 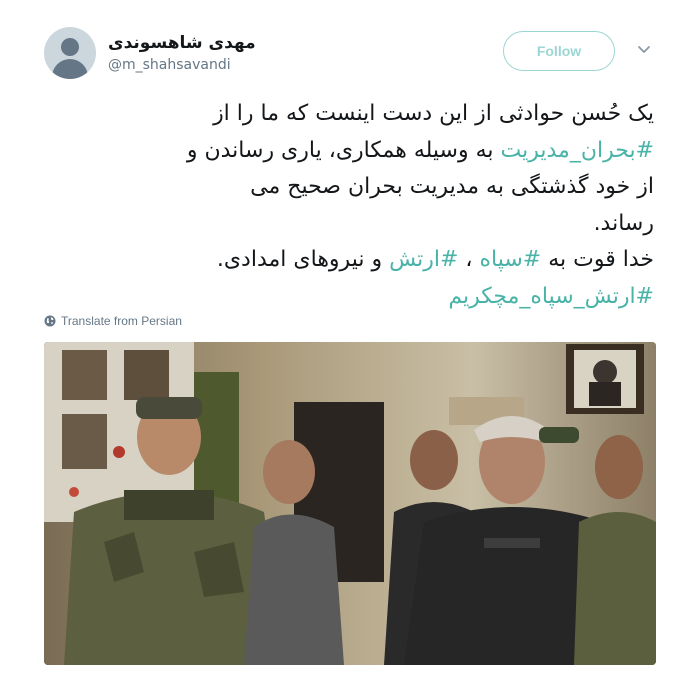 What do you see at coordinates (169, 65) in the screenshot?
I see `user-handle: @m_shahsavandi` at bounding box center [169, 65].